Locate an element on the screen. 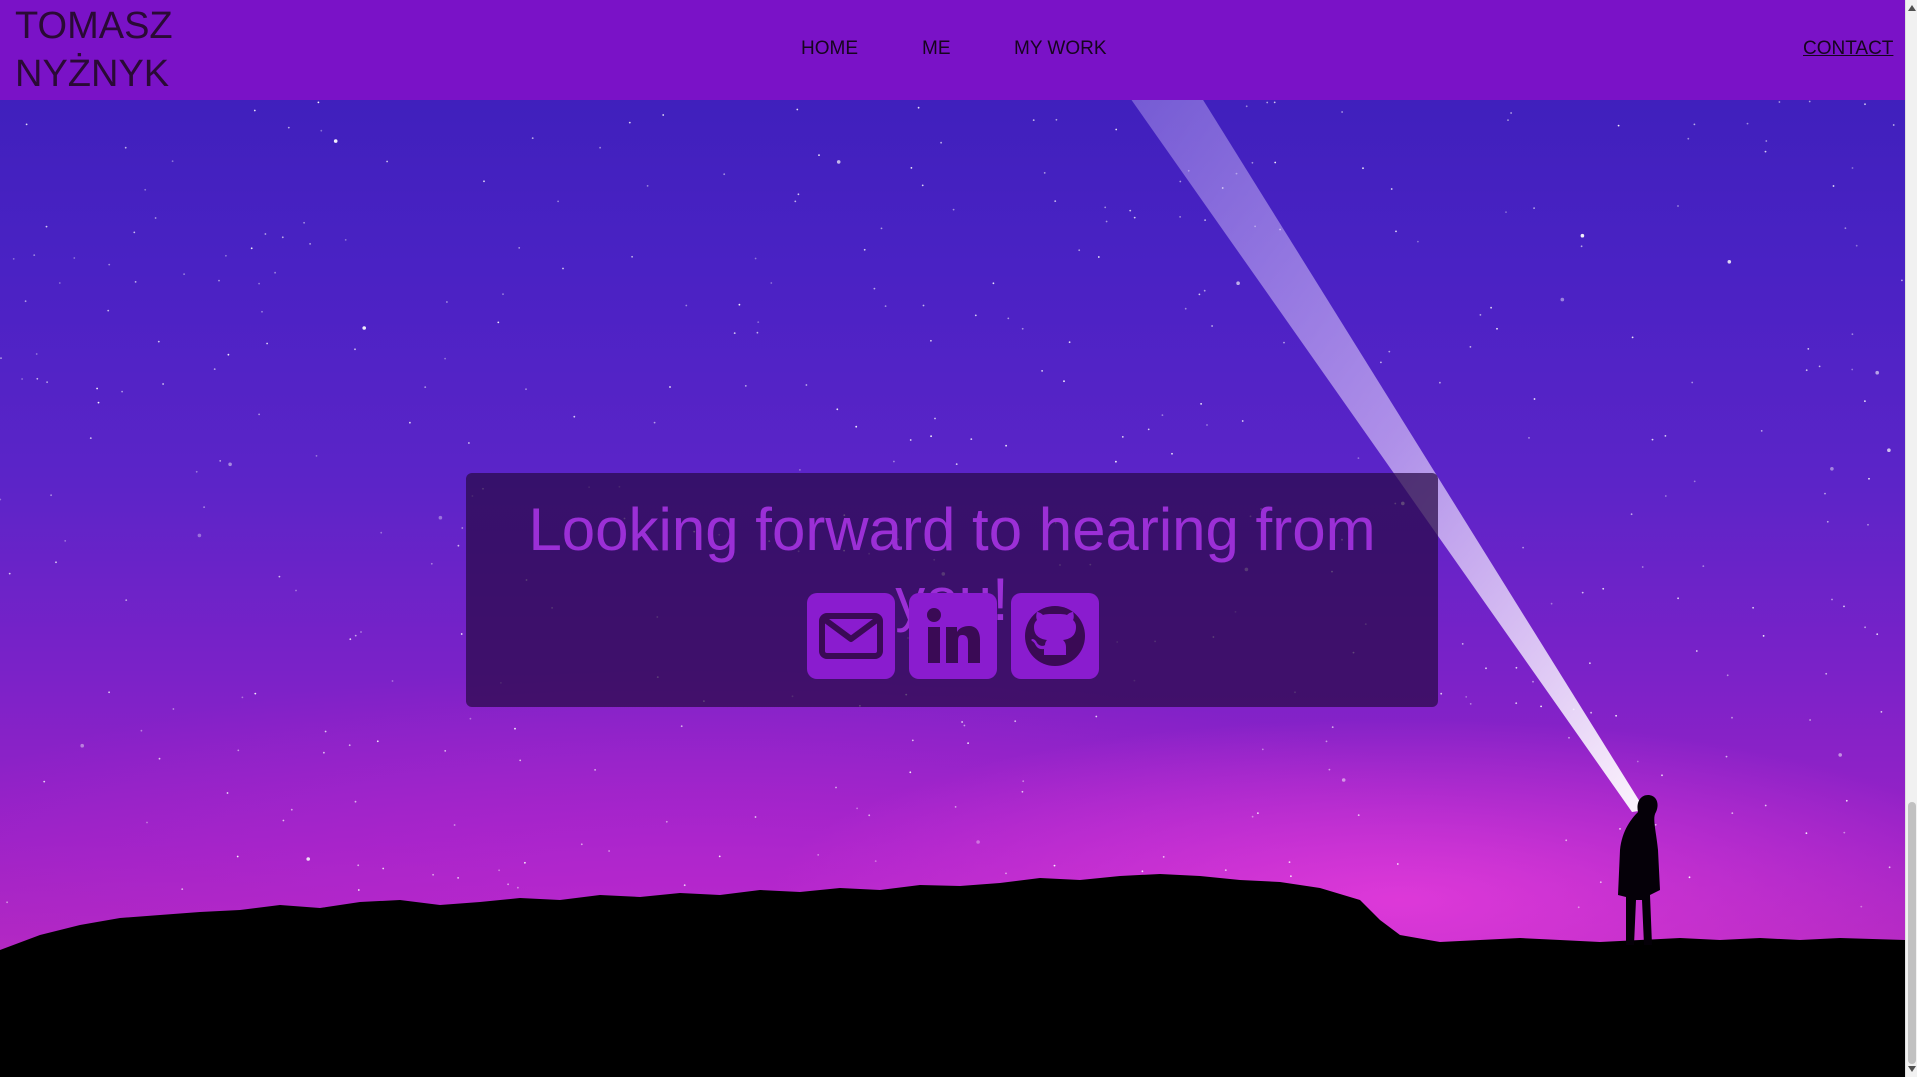 The width and height of the screenshot is (1917, 1077). nav-me: ME is located at coordinates (936, 49).